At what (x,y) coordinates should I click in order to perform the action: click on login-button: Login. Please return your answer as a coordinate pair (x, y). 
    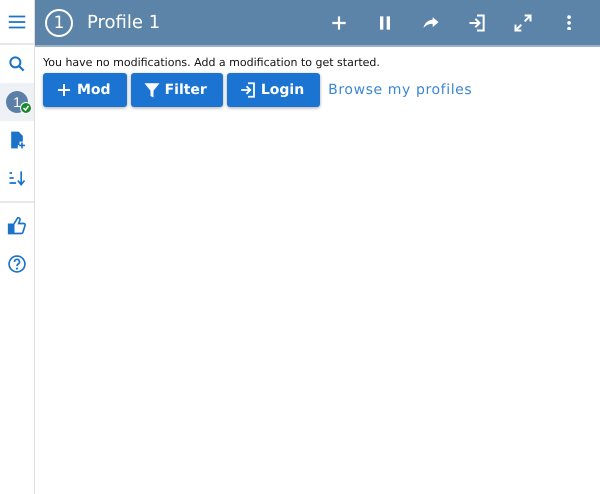
    Looking at the image, I should click on (273, 90).